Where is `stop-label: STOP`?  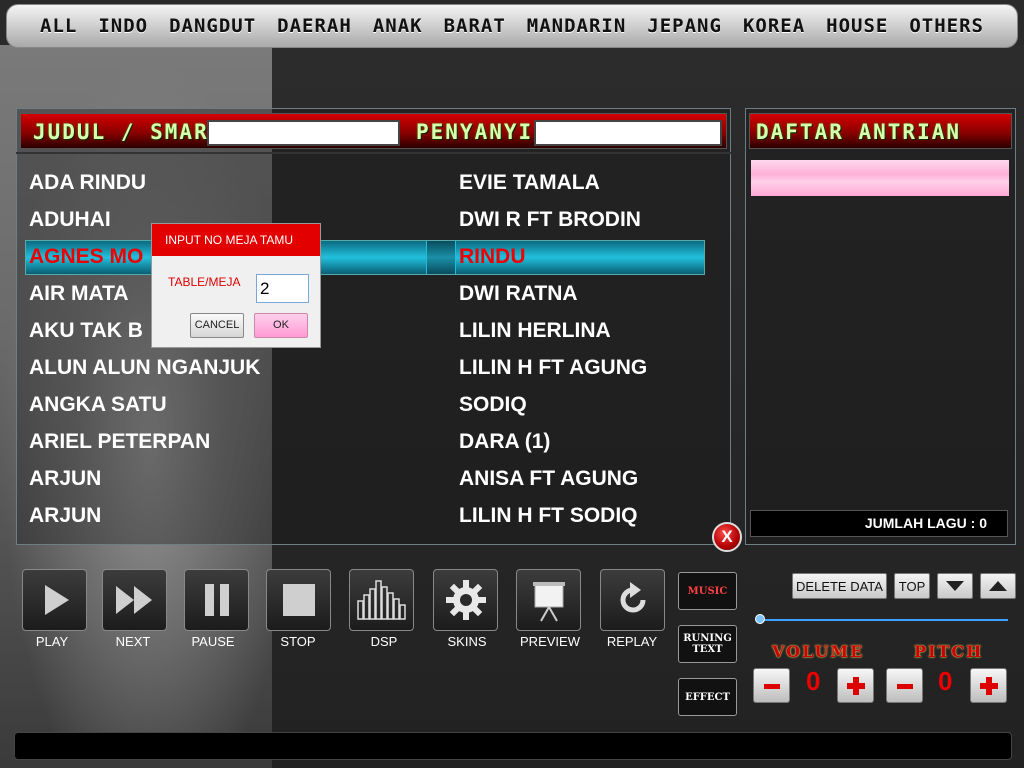
stop-label: STOP is located at coordinates (298, 641).